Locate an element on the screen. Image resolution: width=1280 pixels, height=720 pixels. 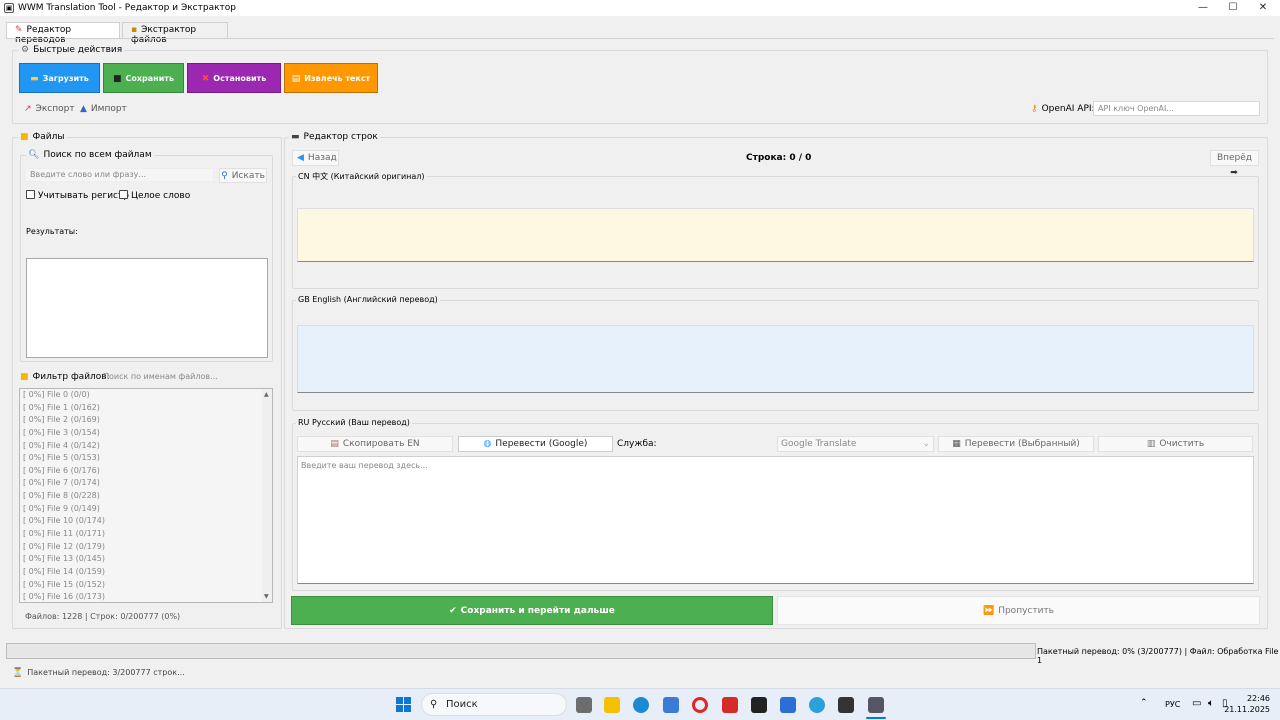
file-list-item: [ 0%] File 2 (0/169) is located at coordinates (146, 420).